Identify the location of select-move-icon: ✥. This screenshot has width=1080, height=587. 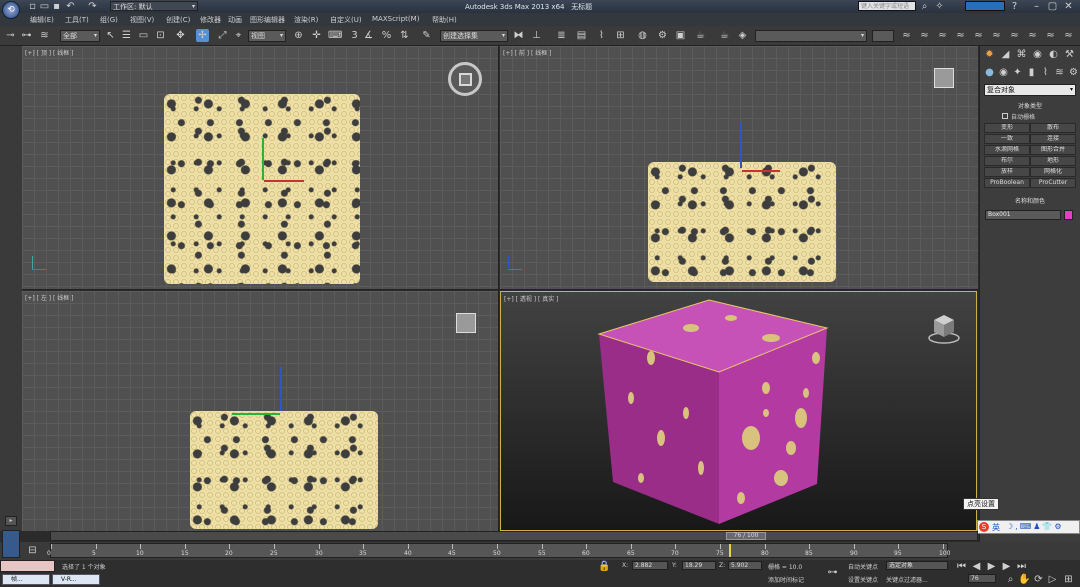
(180, 35).